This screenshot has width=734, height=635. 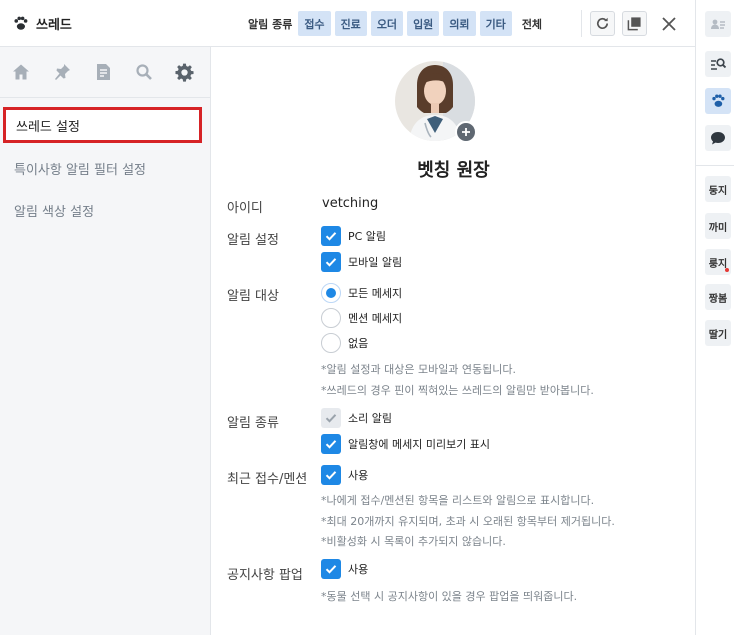 What do you see at coordinates (581, 23) in the screenshot?
I see `toolbar-divider` at bounding box center [581, 23].